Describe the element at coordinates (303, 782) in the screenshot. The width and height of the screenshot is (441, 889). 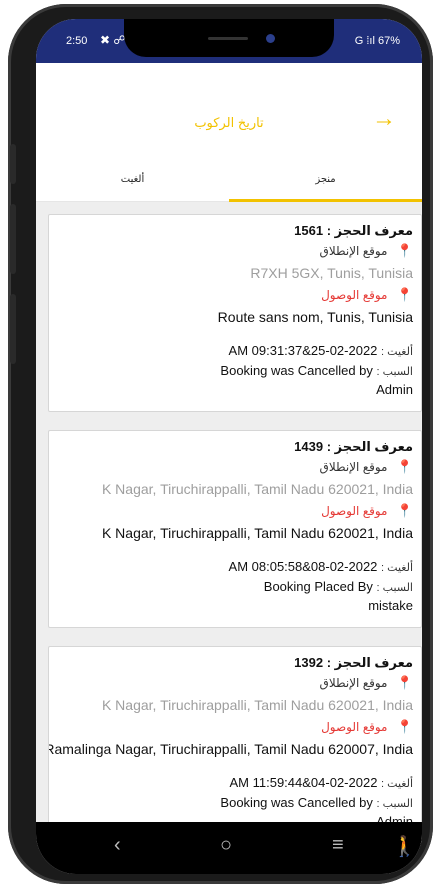
I see `cancelled-date-value: AM 11:59:44&04-02-2022` at that location.